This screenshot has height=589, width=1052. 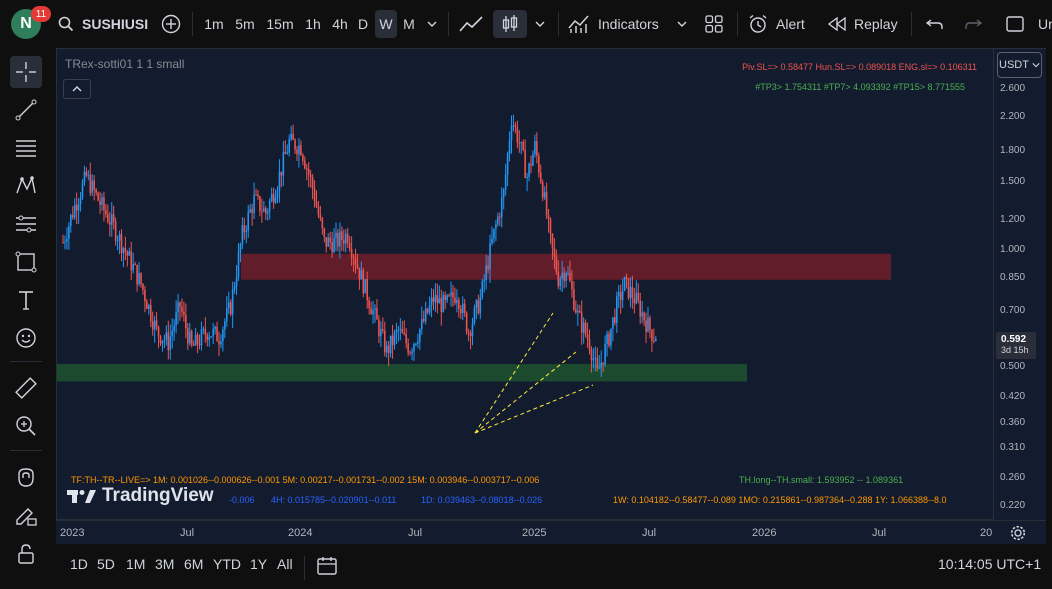 What do you see at coordinates (245, 24) in the screenshot?
I see `timeframe-5m: 5m` at bounding box center [245, 24].